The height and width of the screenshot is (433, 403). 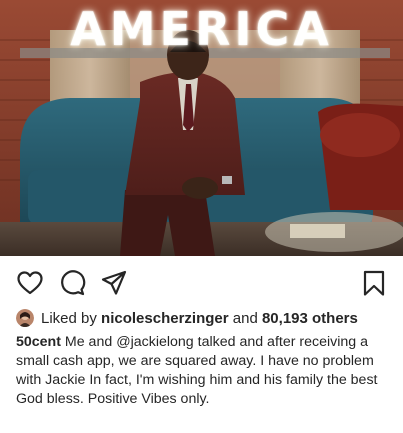 What do you see at coordinates (374, 283) in the screenshot?
I see `bookmark-icon` at bounding box center [374, 283].